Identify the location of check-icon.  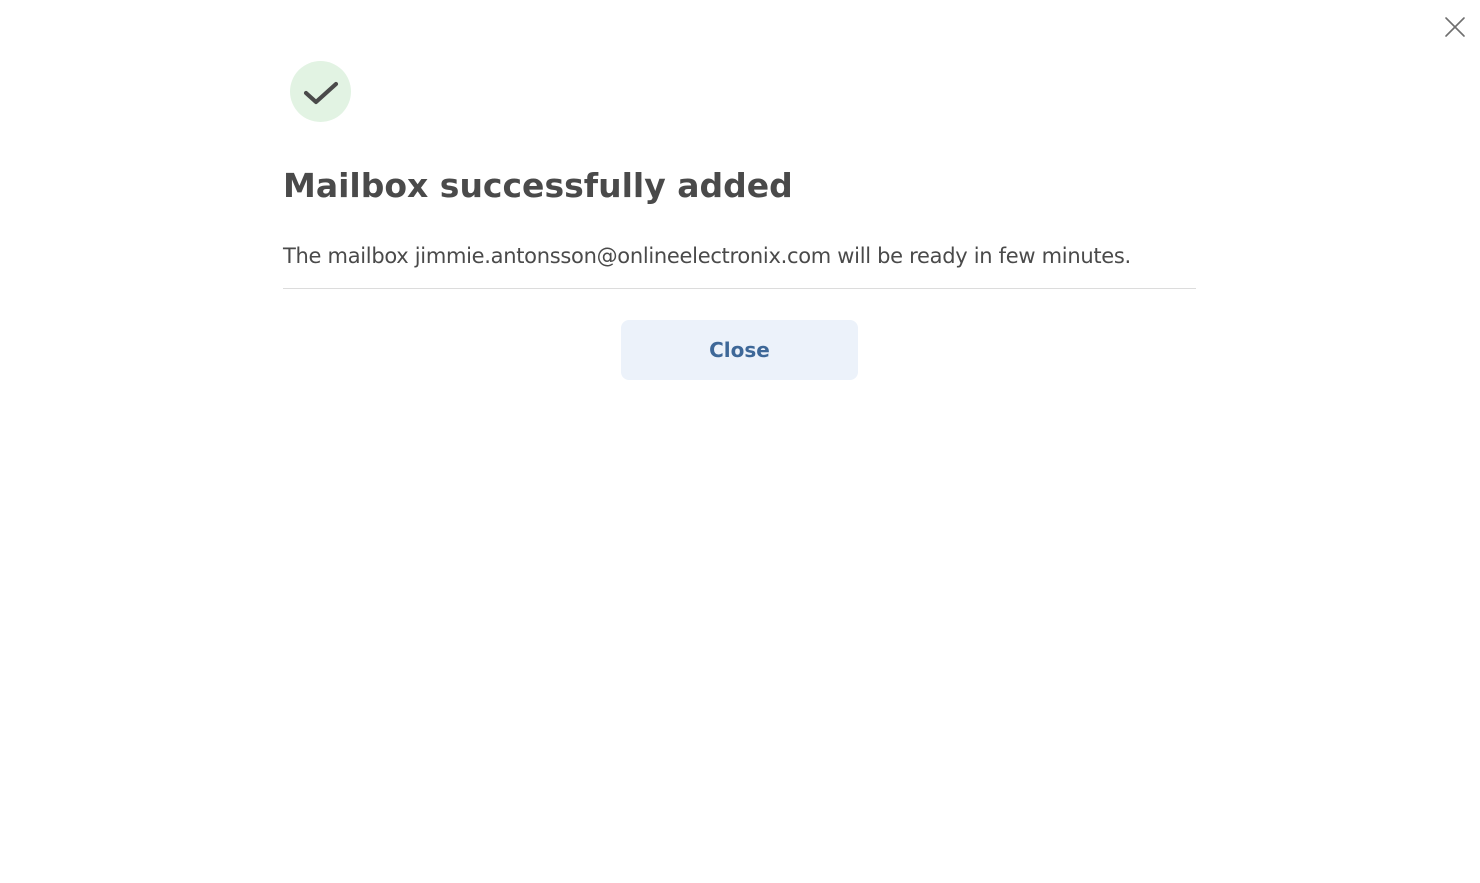
(320, 92).